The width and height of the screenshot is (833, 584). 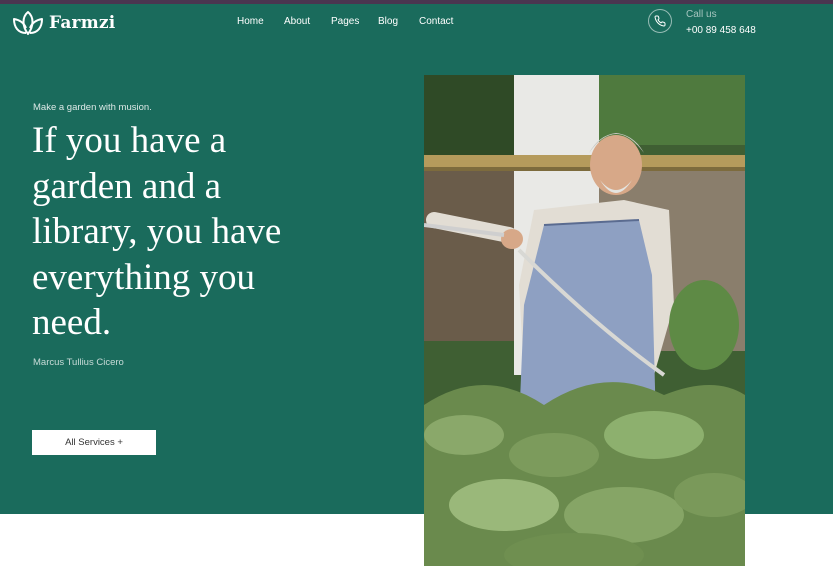 What do you see at coordinates (94, 442) in the screenshot?
I see `all-services-button: All Services +` at bounding box center [94, 442].